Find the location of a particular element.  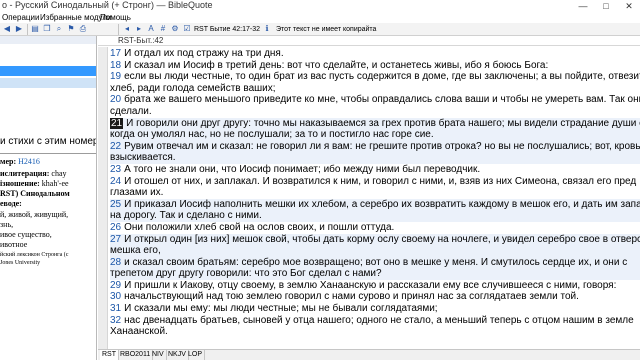

verse-number: 22 is located at coordinates (115, 146).